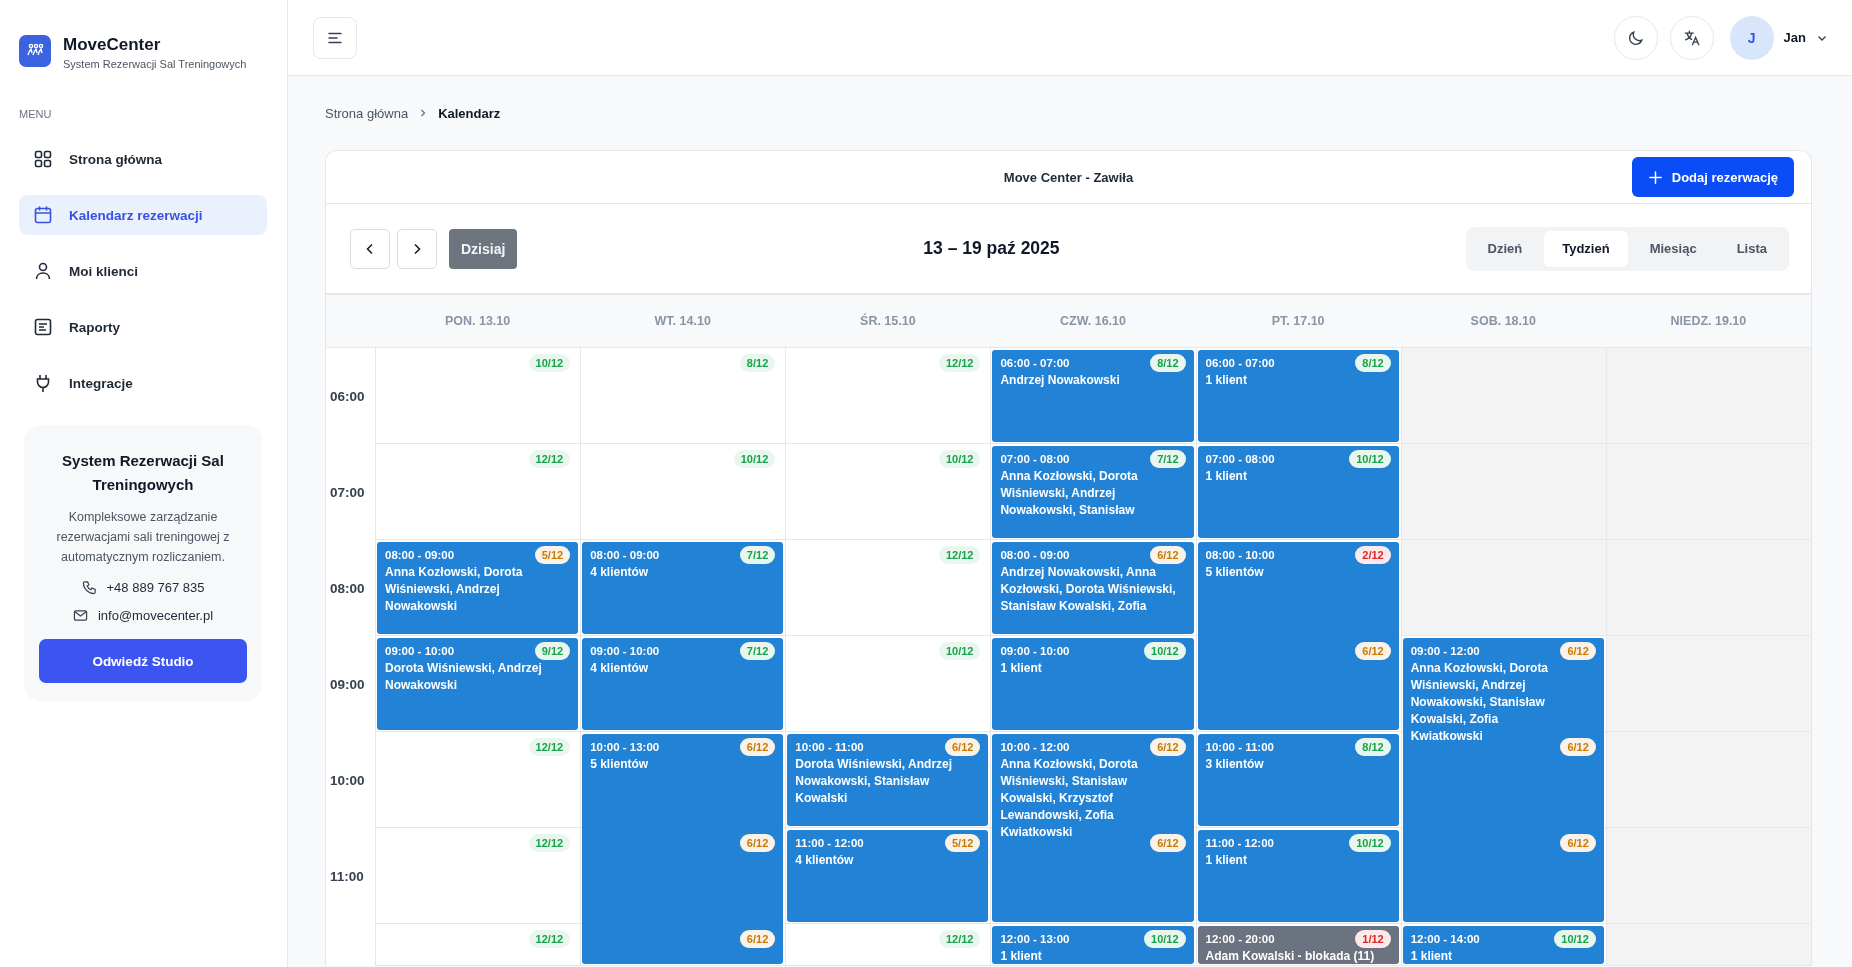 Image resolution: width=1852 pixels, height=967 pixels. What do you see at coordinates (464, 677) in the screenshot?
I see `event-clients: Dorota Wiśniewski, Andrzej Nowakowski` at bounding box center [464, 677].